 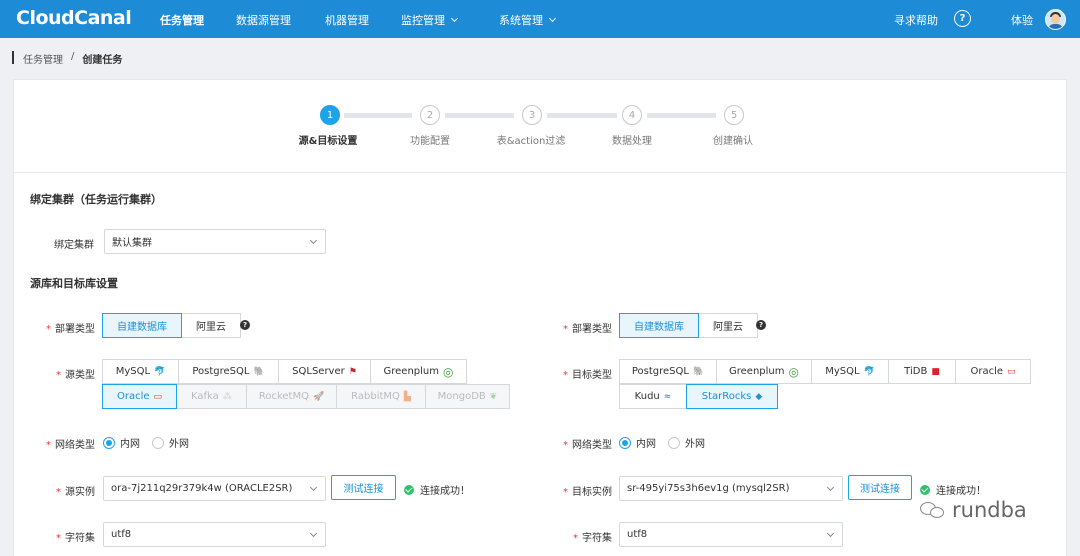 I want to click on target-deploy-aliyun: 阿里云, so click(x=728, y=325).